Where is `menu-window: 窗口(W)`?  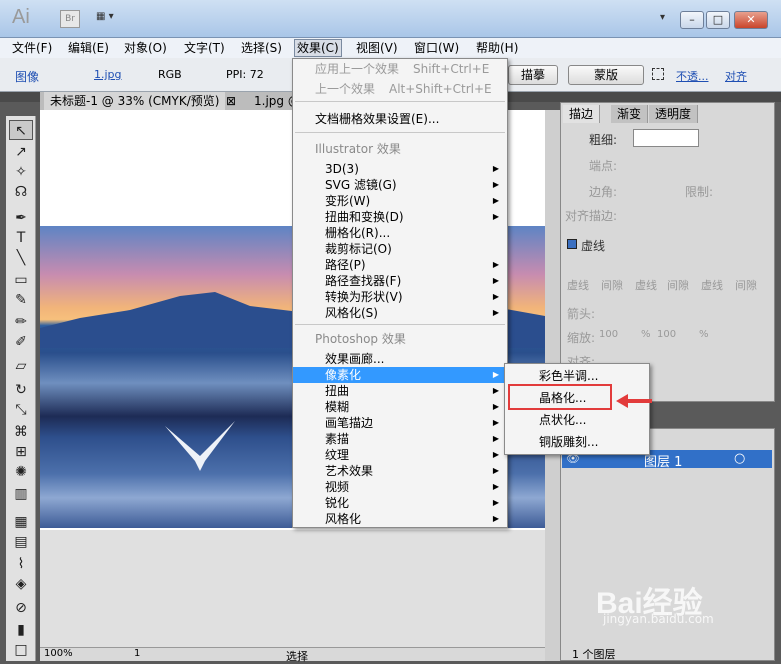
menu-window: 窗口(W) is located at coordinates (436, 48).